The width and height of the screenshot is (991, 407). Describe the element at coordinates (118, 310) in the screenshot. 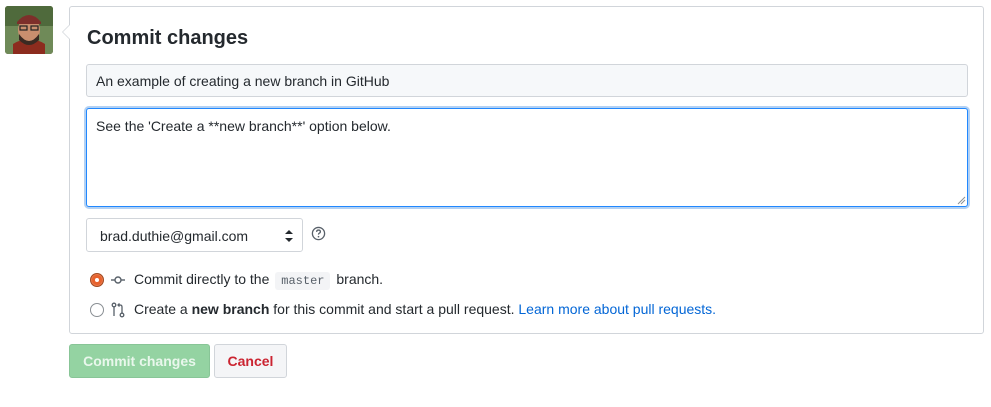

I see `git-pull-request-icon` at that location.